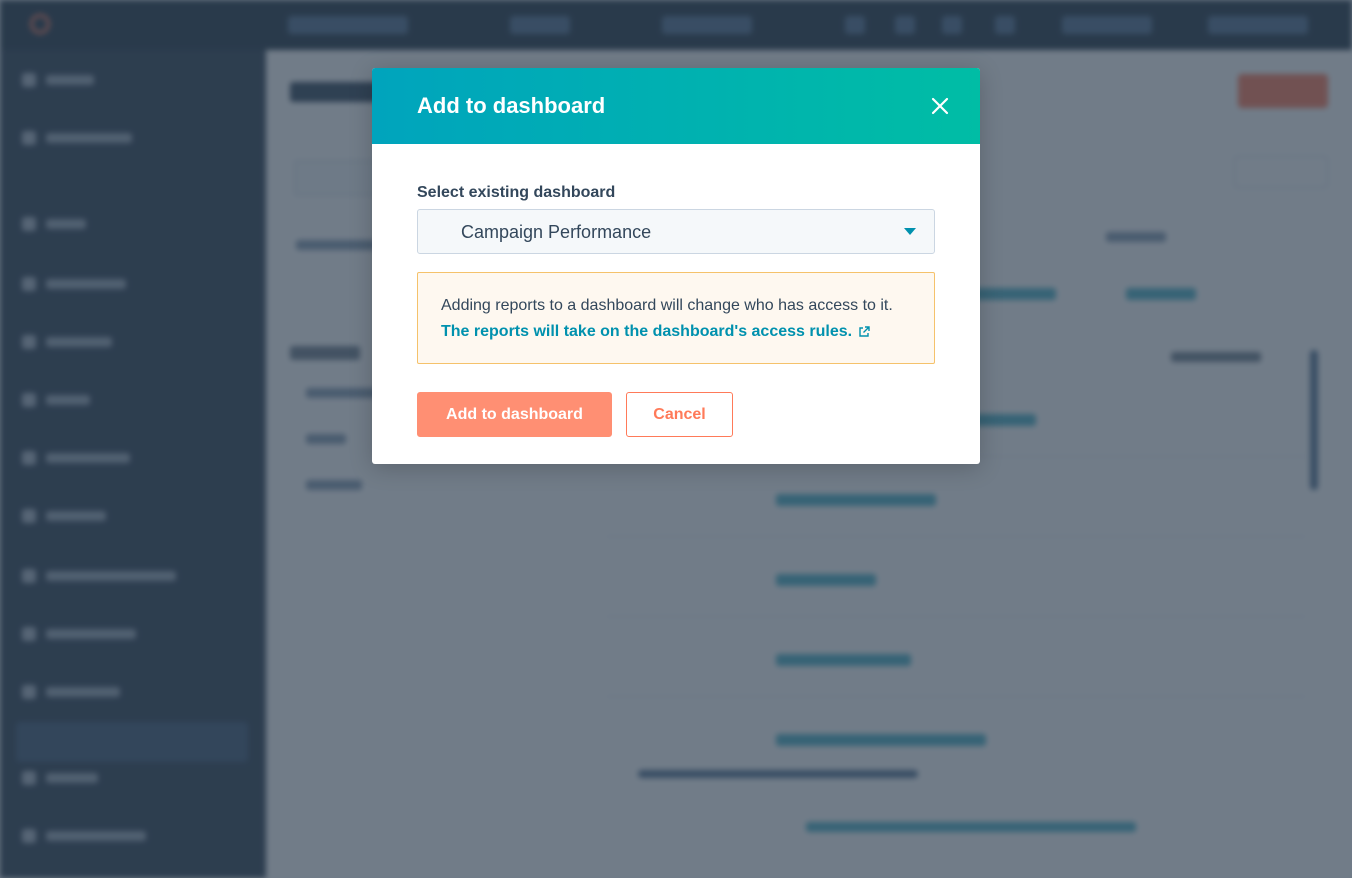 This screenshot has width=1352, height=878. What do you see at coordinates (910, 231) in the screenshot?
I see `caret-down-icon` at bounding box center [910, 231].